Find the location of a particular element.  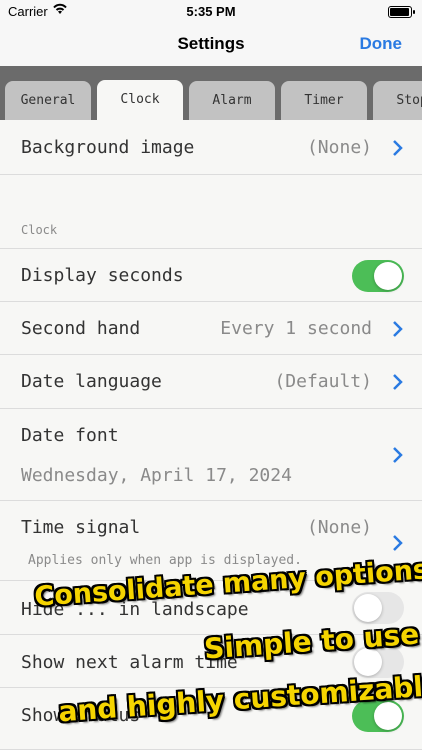

done-button: Done is located at coordinates (381, 44).